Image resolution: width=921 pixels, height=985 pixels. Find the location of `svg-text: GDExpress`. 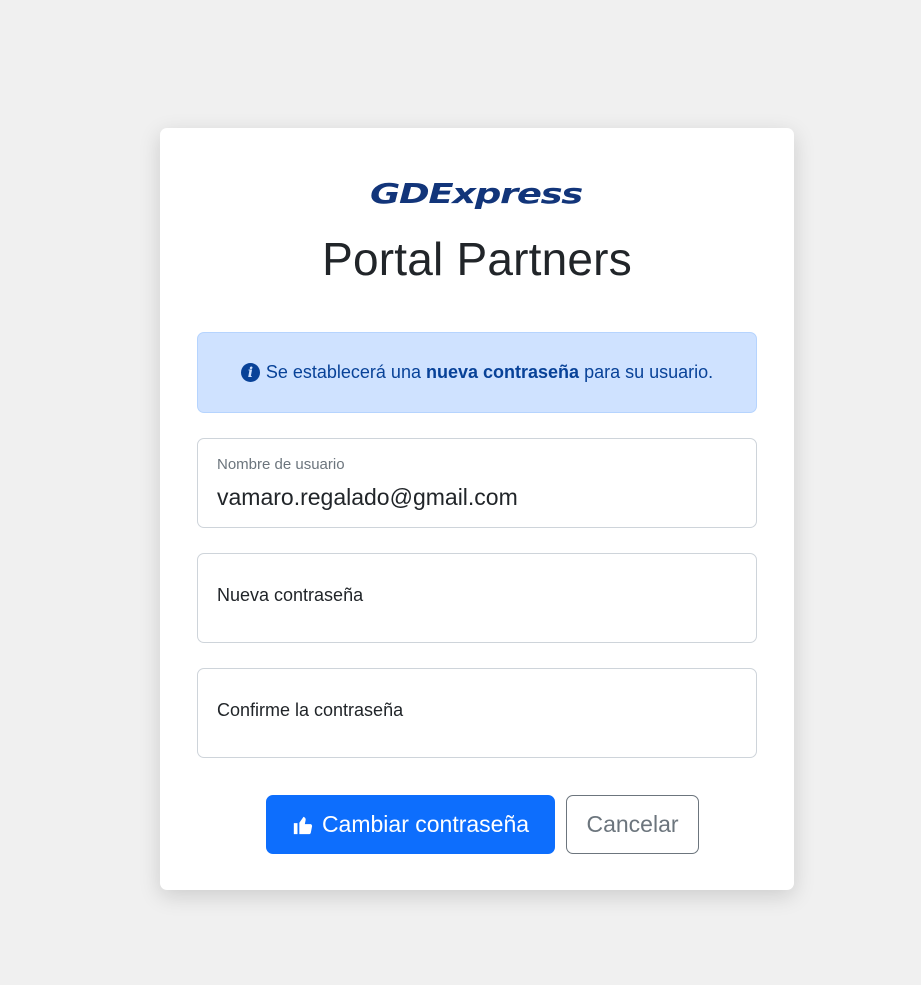

svg-text: GDExpress is located at coordinates (476, 193).